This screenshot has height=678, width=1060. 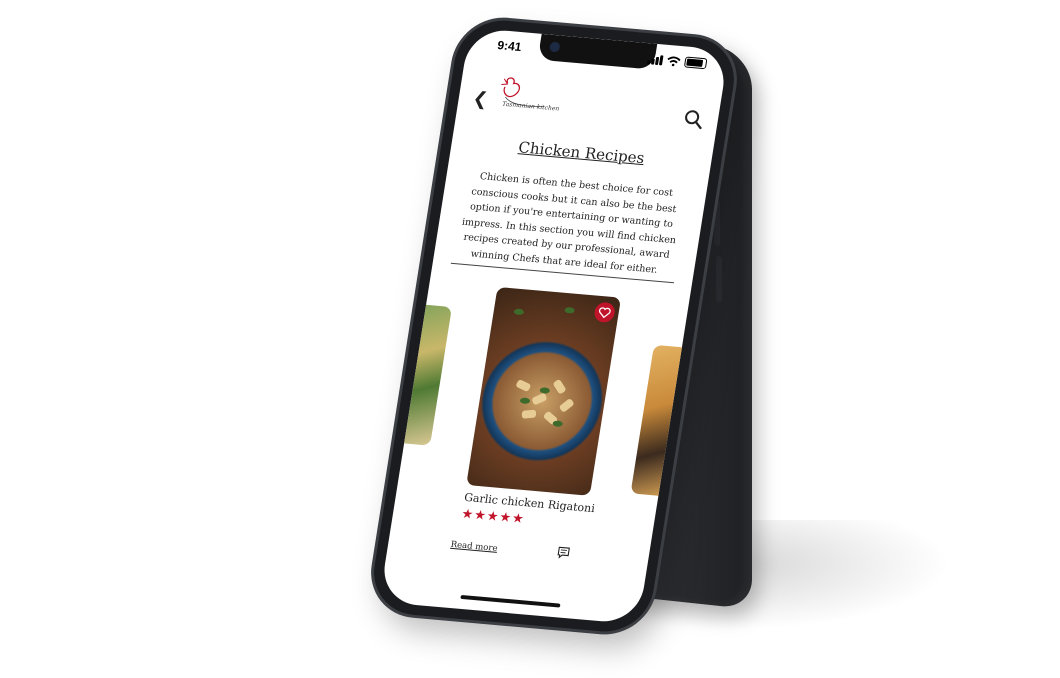 I want to click on home-indicator, so click(x=510, y=601).